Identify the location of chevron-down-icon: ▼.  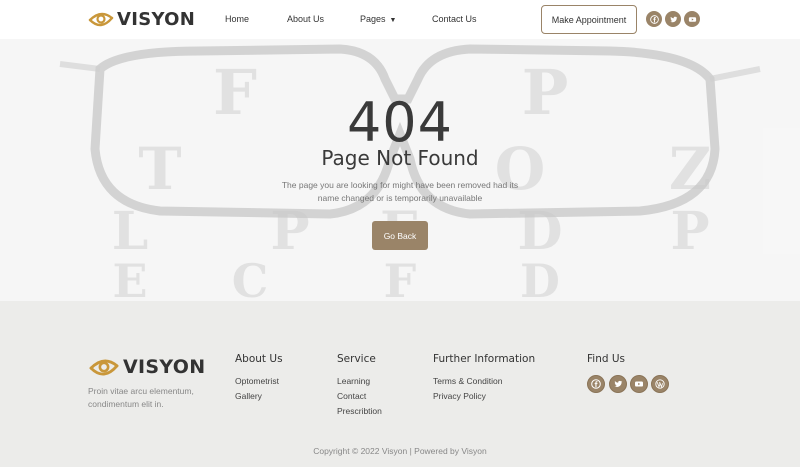
(393, 20).